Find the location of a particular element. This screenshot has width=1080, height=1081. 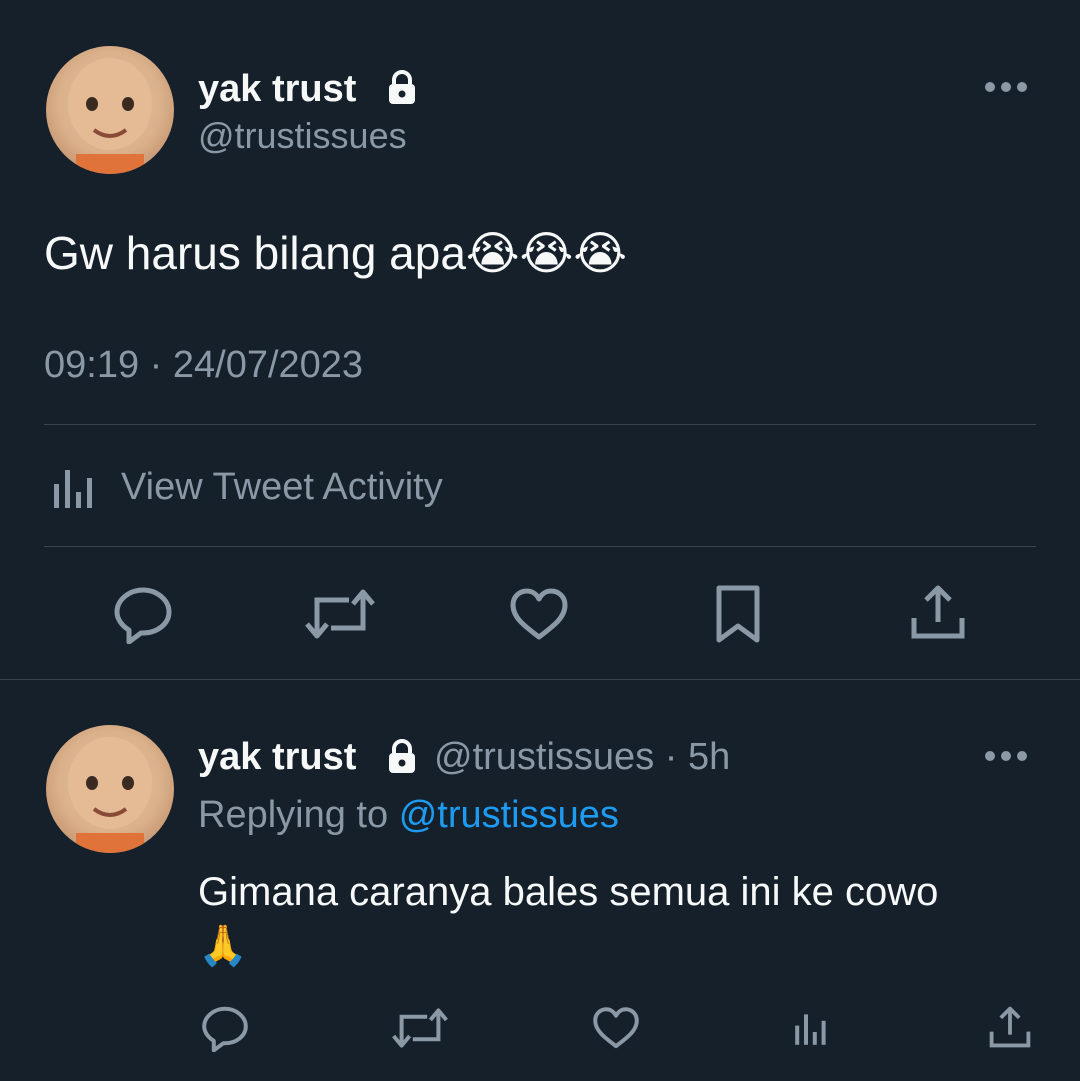

reply-text-line1: Gimana caranya bales semua ini ke cowo is located at coordinates (568, 892).